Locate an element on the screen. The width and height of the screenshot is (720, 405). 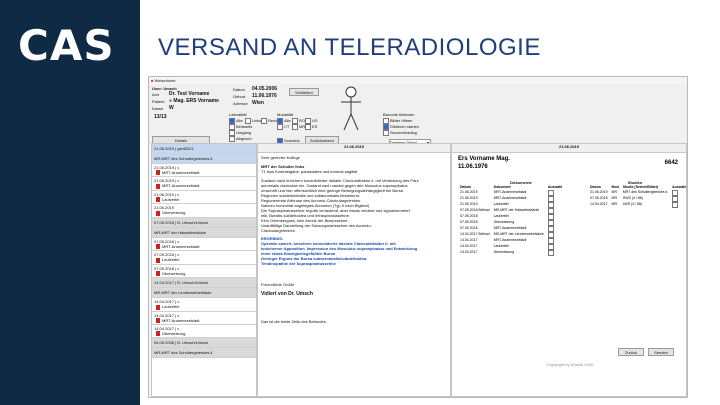
lat-option-abgesch: Abgesch is located at coordinates (240, 139).